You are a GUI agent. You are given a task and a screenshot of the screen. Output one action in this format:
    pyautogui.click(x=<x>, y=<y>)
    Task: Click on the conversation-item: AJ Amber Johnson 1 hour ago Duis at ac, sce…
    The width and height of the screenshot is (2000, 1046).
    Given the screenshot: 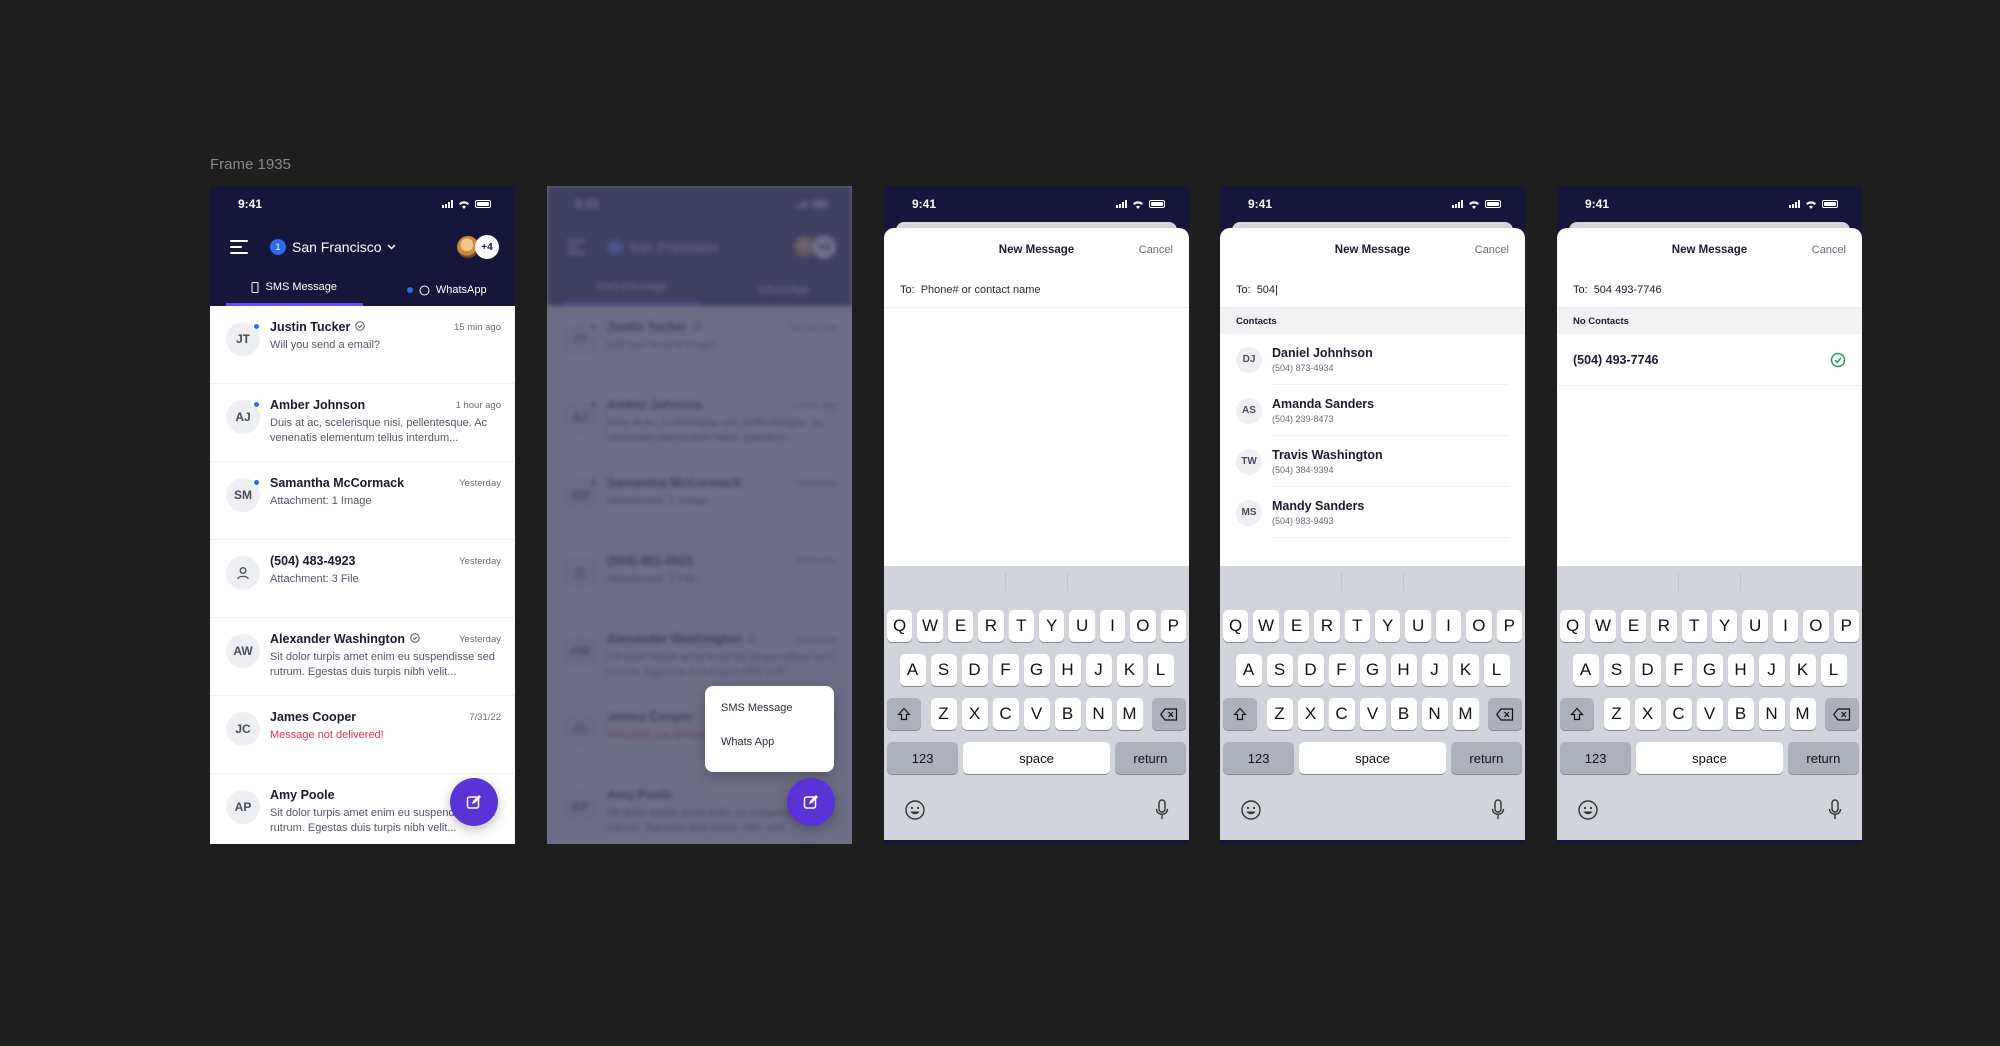 What is the action you would take?
    pyautogui.click(x=362, y=423)
    